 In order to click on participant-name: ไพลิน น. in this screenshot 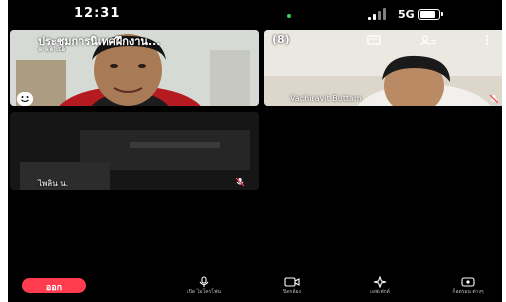, I will do `click(53, 183)`.